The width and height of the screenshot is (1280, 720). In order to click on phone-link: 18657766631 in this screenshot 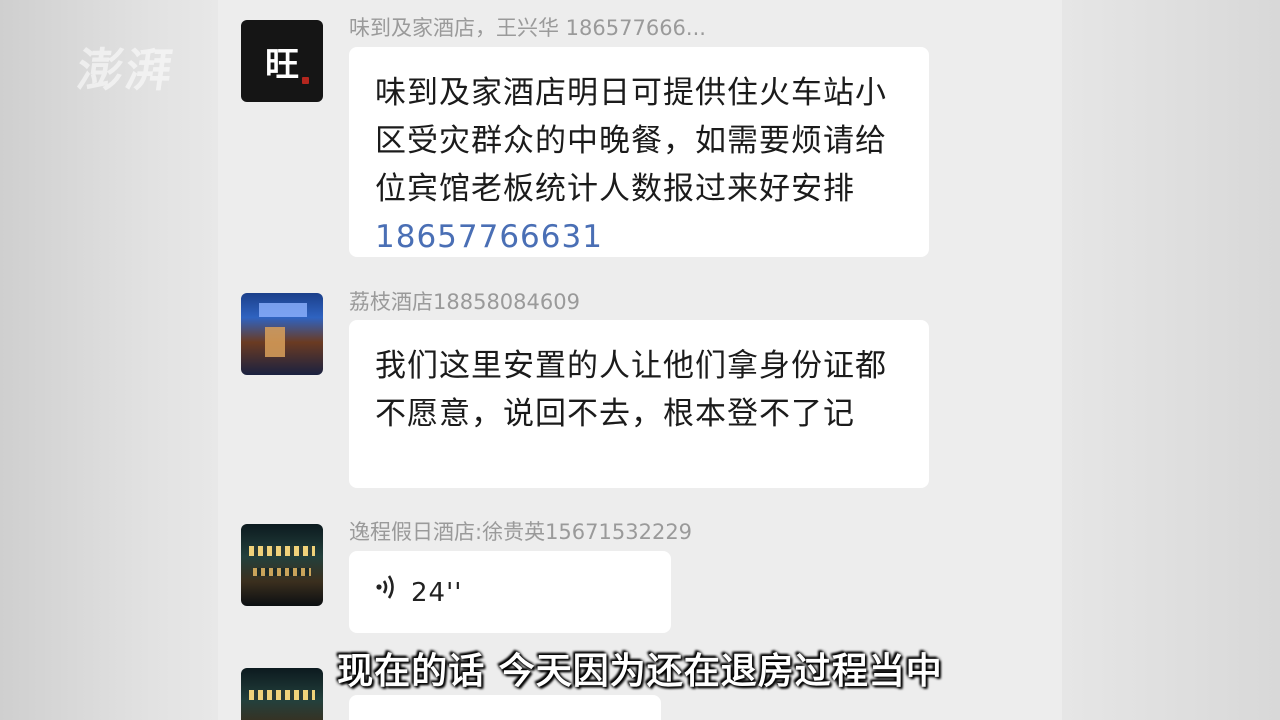, I will do `click(489, 237)`.